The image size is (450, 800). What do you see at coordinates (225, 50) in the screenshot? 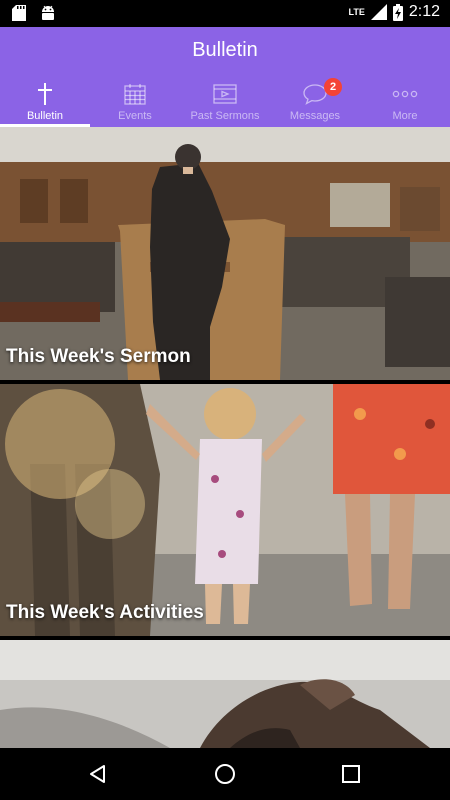
I see `page-title: Bulletin` at bounding box center [225, 50].